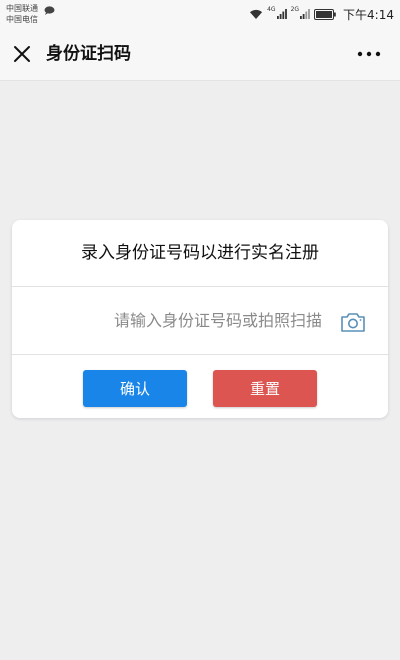  I want to click on status-time: 下午4:14, so click(368, 14).